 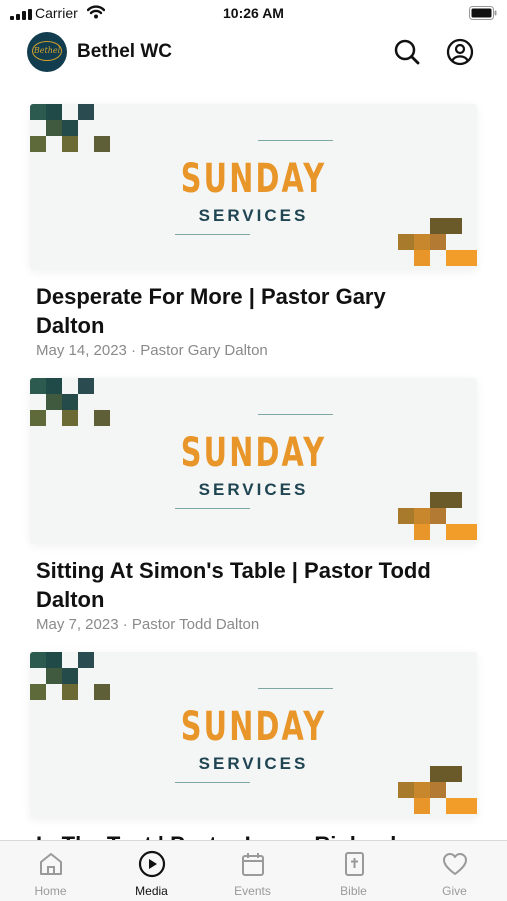 What do you see at coordinates (151, 891) in the screenshot?
I see `tab-media-label: Media` at bounding box center [151, 891].